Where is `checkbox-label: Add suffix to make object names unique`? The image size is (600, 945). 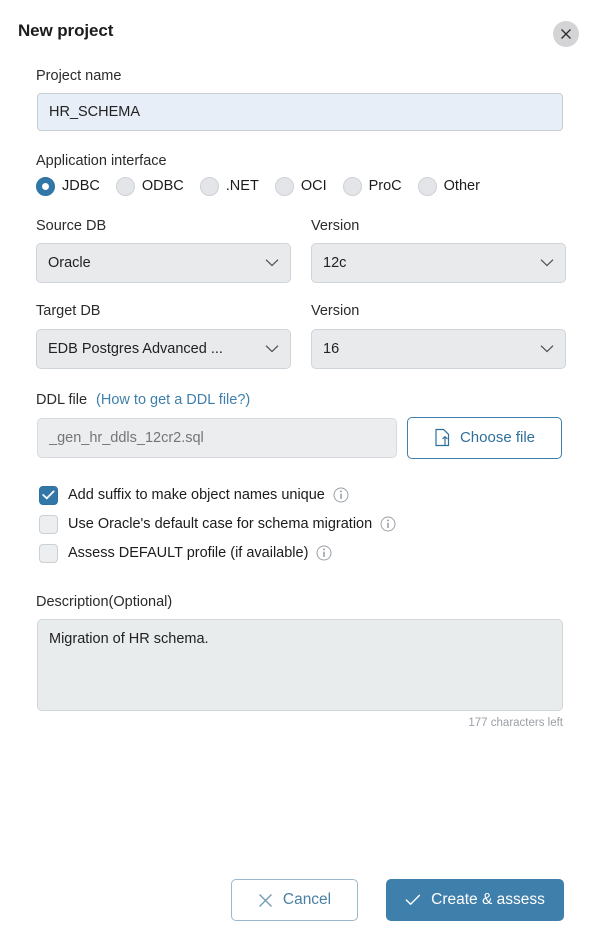 checkbox-label: Add suffix to make object names unique is located at coordinates (196, 495).